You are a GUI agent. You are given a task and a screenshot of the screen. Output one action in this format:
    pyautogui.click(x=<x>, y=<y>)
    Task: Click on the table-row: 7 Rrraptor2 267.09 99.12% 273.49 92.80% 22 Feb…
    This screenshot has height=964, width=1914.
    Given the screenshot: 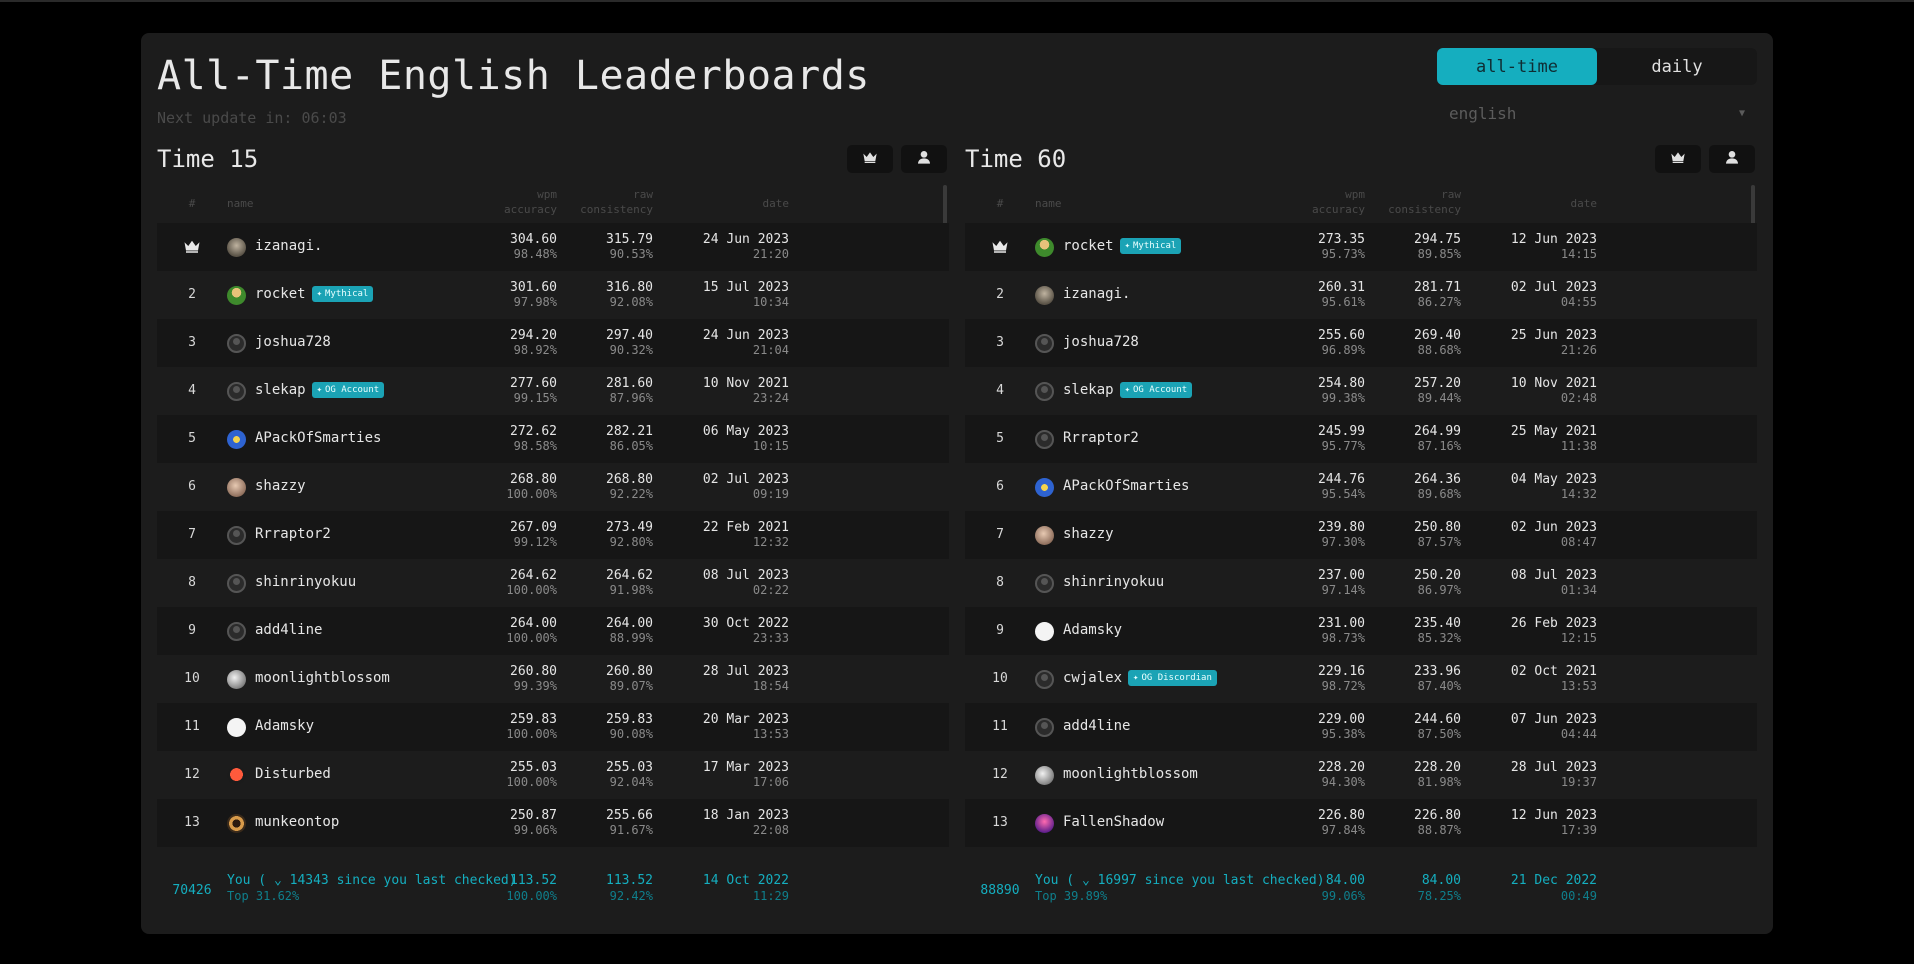 What is the action you would take?
    pyautogui.click(x=553, y=535)
    